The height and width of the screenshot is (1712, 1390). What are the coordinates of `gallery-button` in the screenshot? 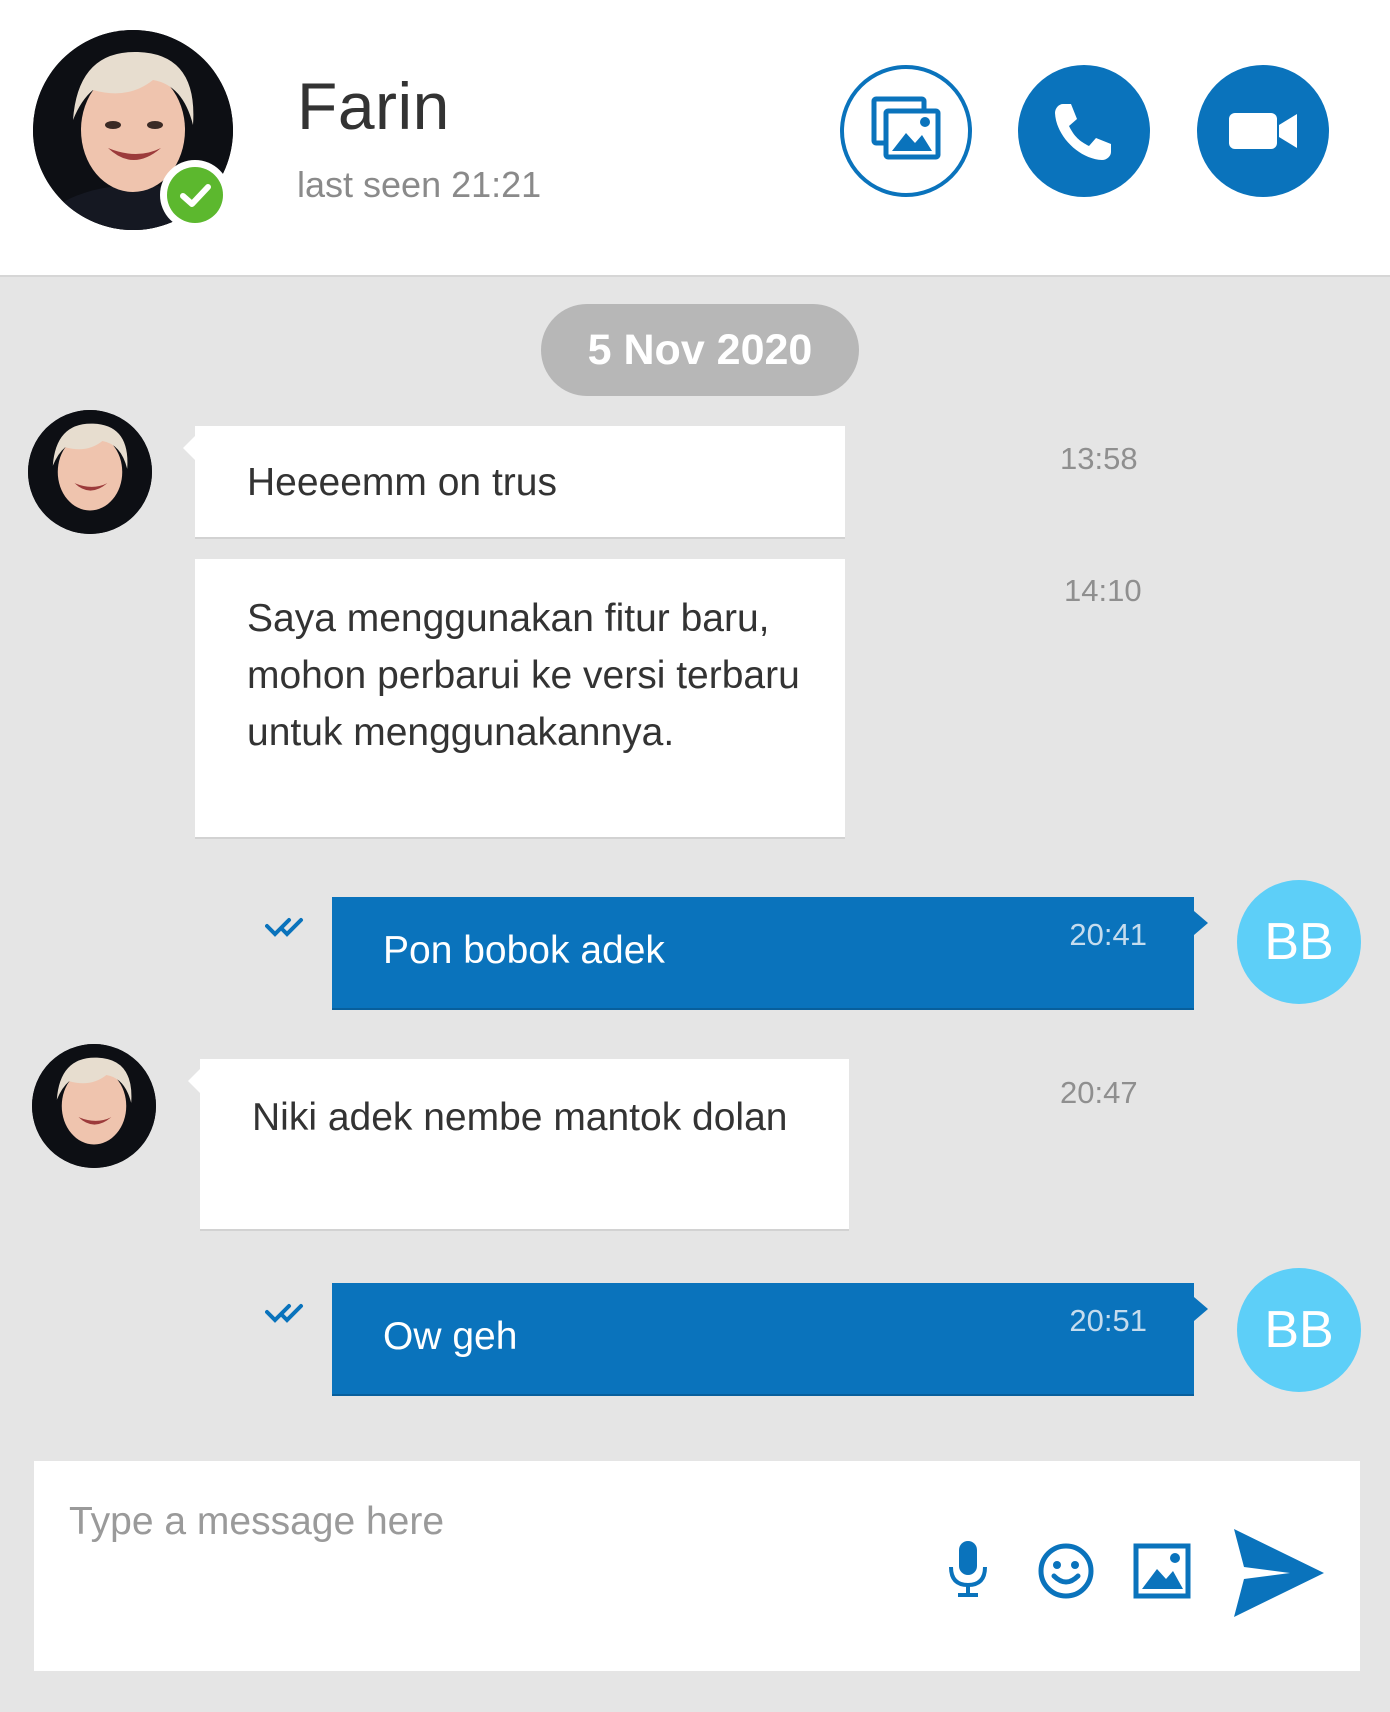 It's located at (906, 131).